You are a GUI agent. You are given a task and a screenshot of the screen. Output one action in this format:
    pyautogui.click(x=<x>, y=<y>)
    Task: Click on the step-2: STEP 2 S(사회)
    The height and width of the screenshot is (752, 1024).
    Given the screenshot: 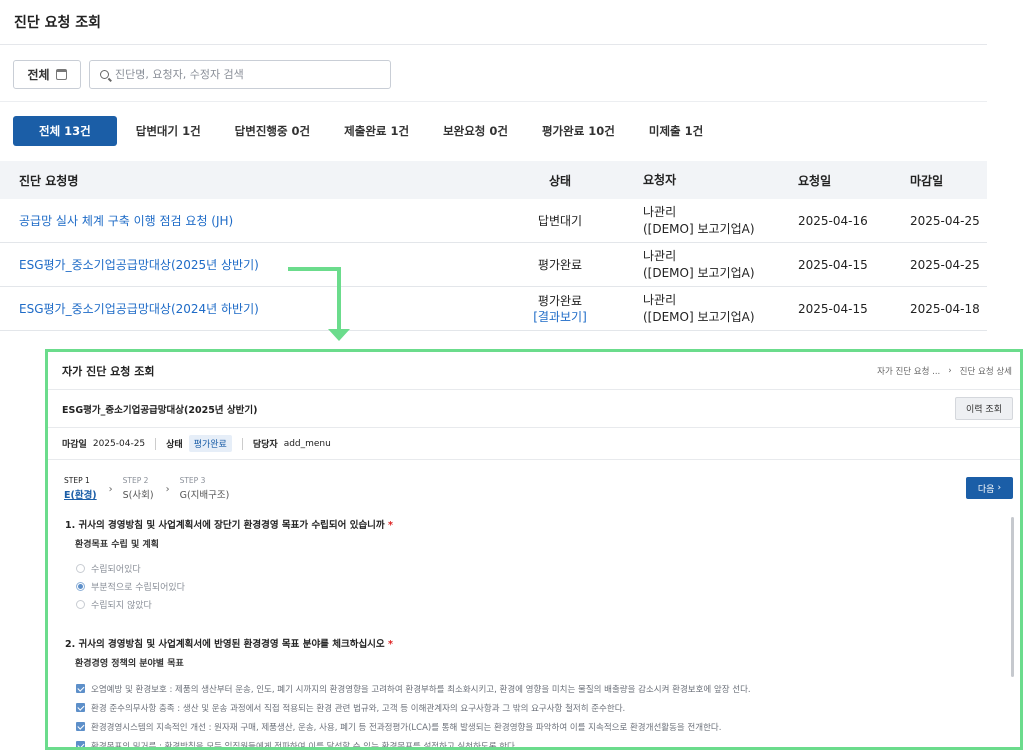 What is the action you would take?
    pyautogui.click(x=138, y=488)
    